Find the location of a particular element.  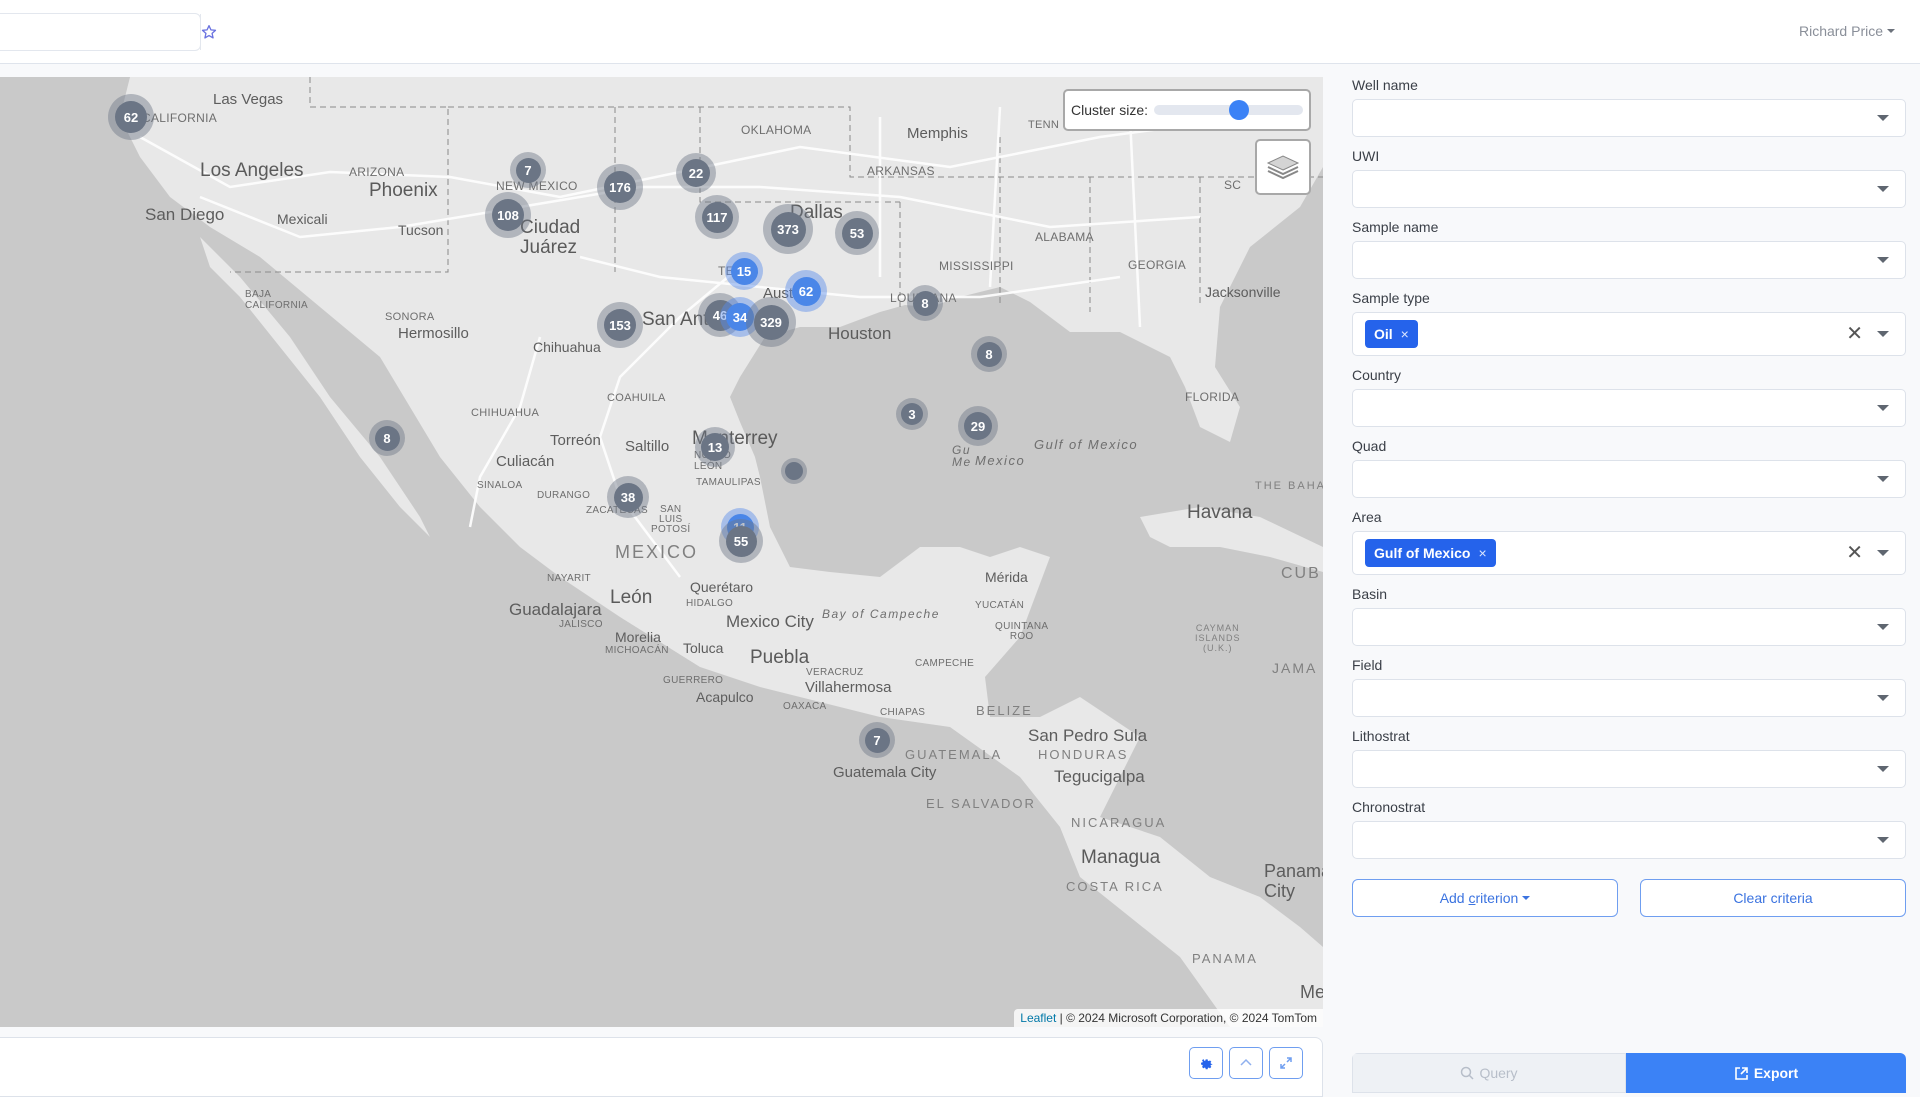

field-basin: Basin is located at coordinates (1629, 616).